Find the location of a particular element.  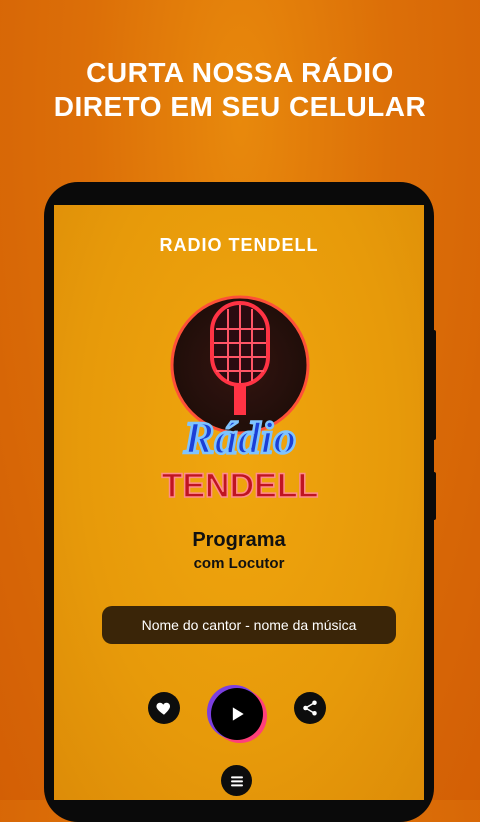

favorite-button is located at coordinates (164, 708).